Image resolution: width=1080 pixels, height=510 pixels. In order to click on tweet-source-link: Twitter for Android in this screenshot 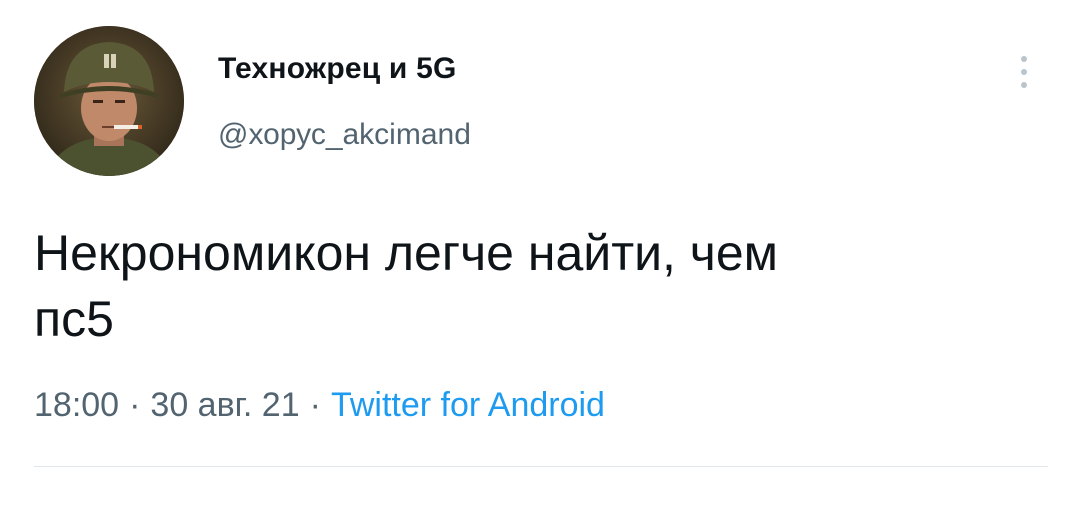, I will do `click(468, 405)`.